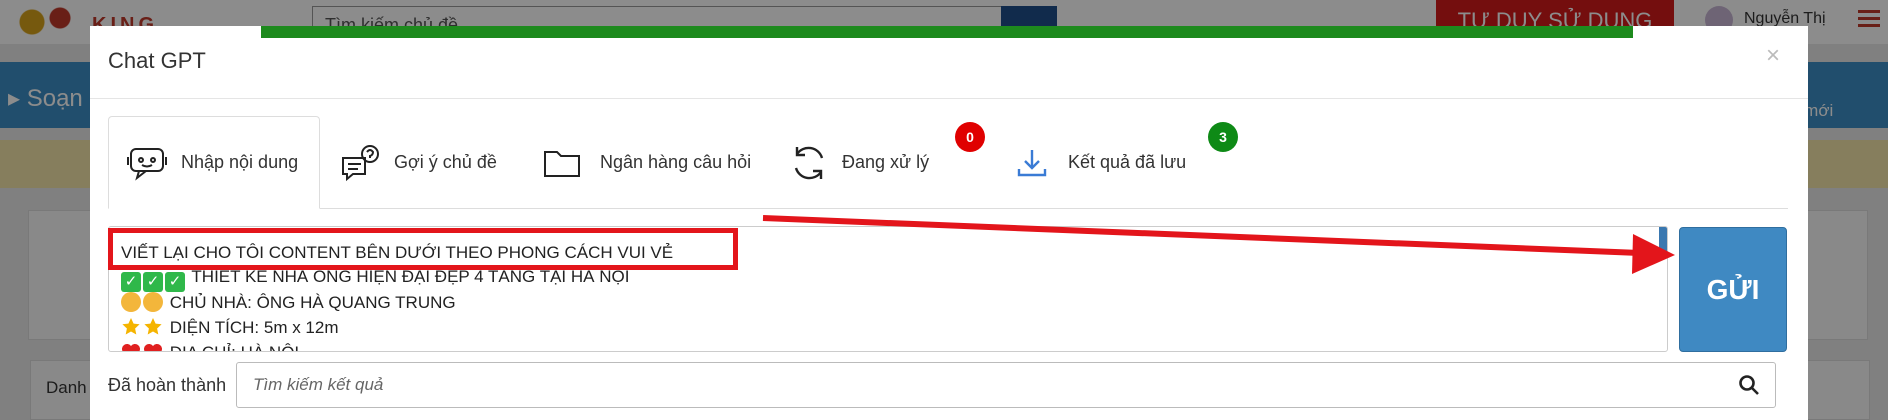  What do you see at coordinates (949, 98) in the screenshot?
I see `modal-divider` at bounding box center [949, 98].